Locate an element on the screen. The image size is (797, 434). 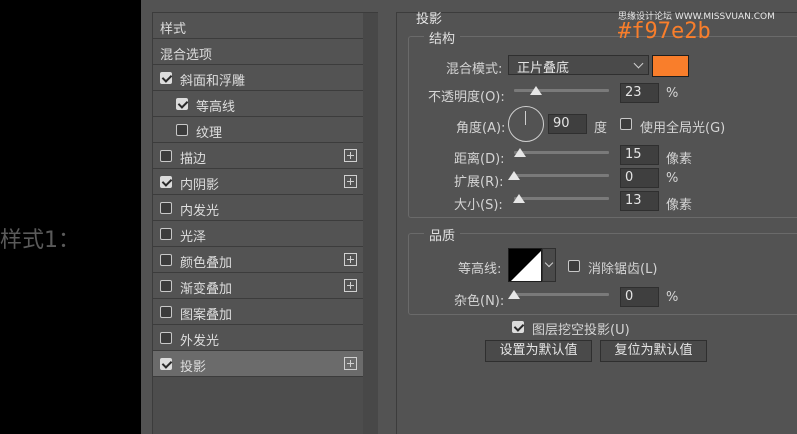
size-slider-thumb is located at coordinates (518, 198).